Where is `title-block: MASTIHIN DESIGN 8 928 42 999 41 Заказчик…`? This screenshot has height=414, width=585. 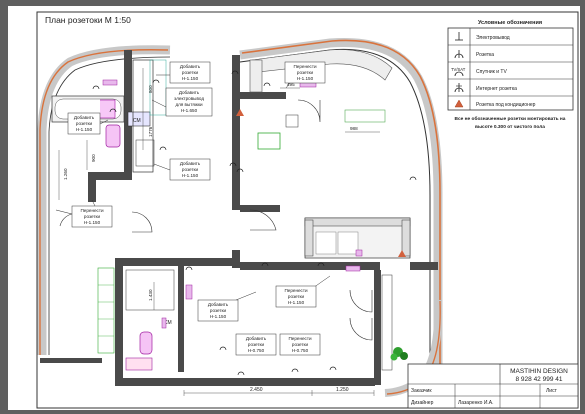
title-block: MASTIHIN DESIGN 8 928 42 999 41 Заказчик… is located at coordinates (493, 386).